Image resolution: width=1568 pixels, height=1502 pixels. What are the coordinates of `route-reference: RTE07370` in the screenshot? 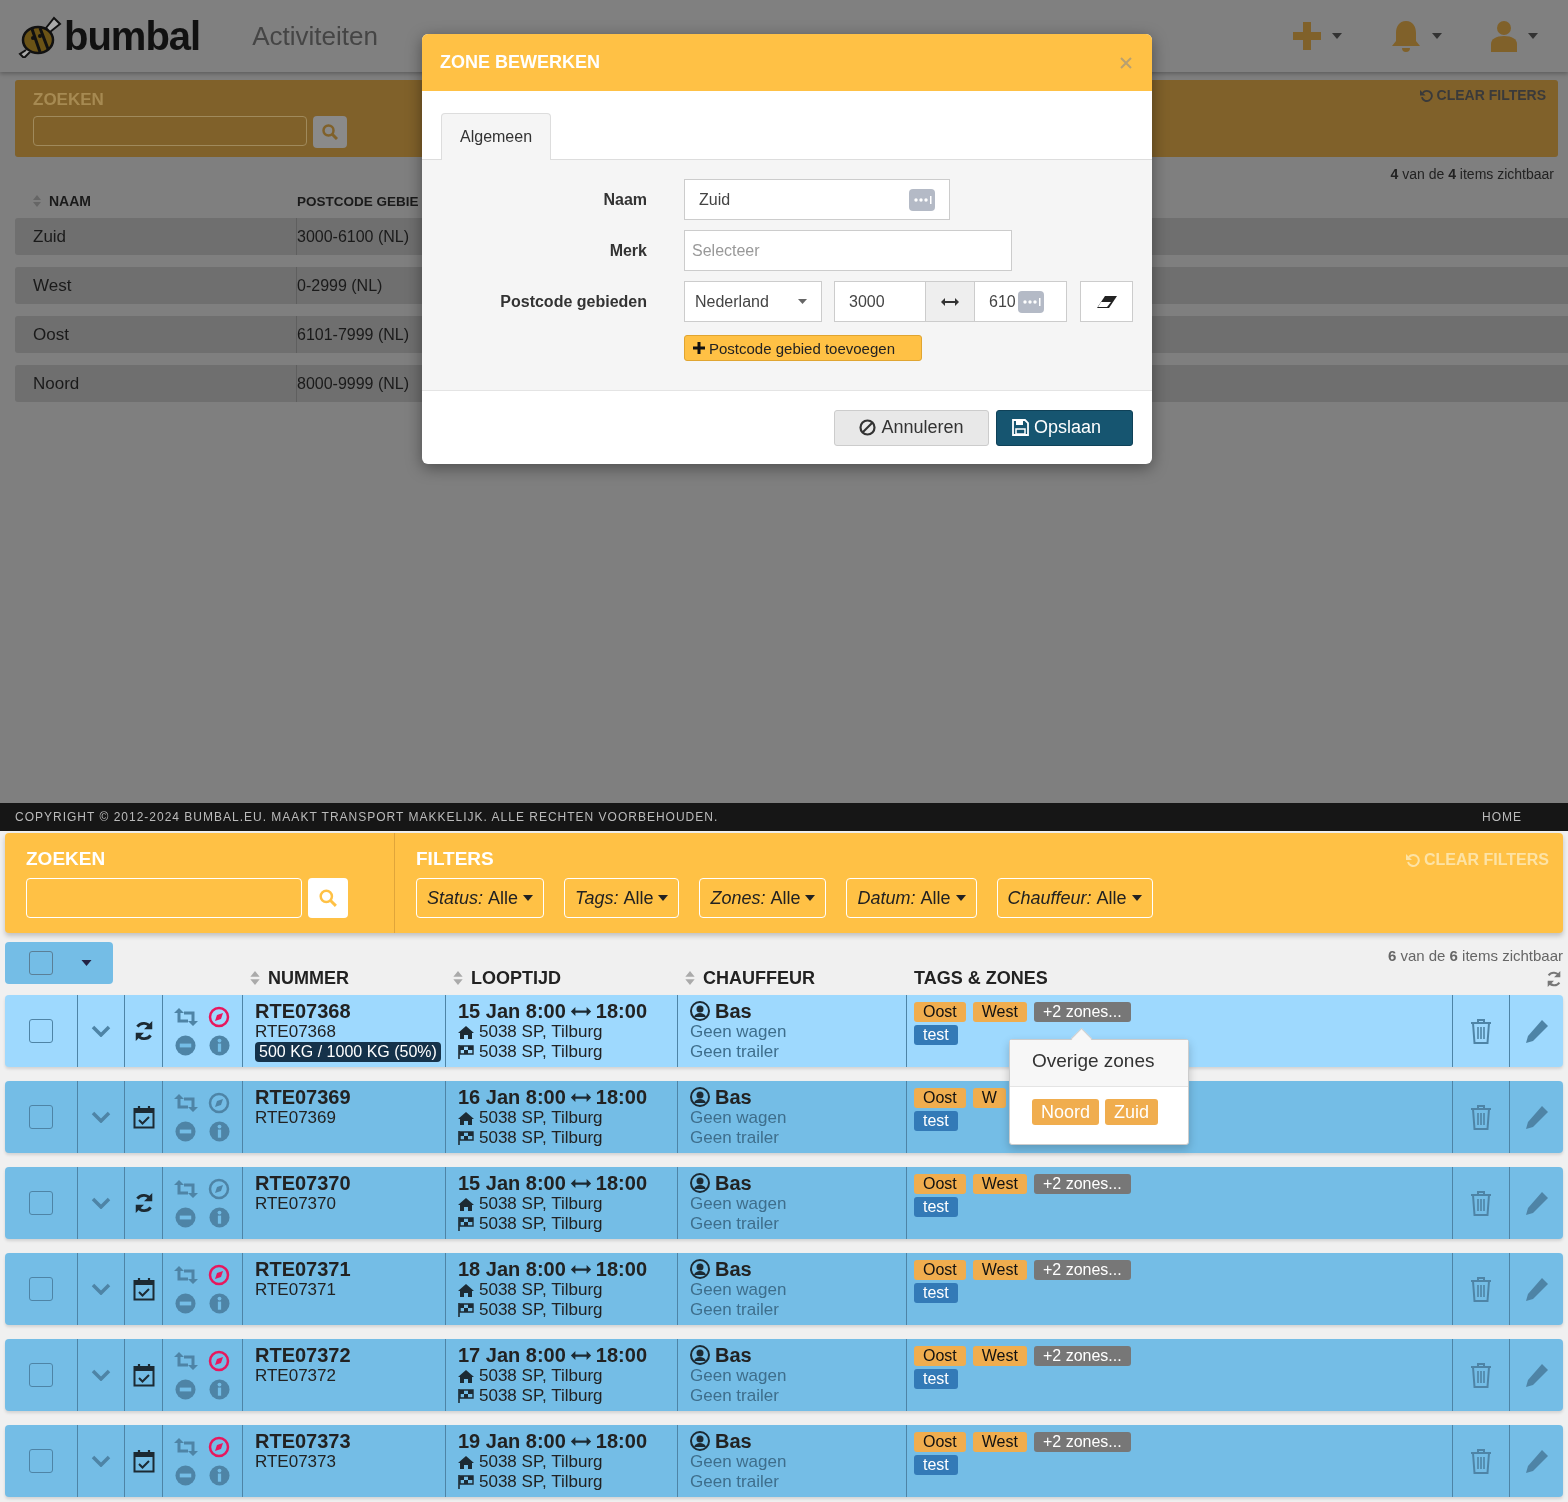 It's located at (296, 1204).